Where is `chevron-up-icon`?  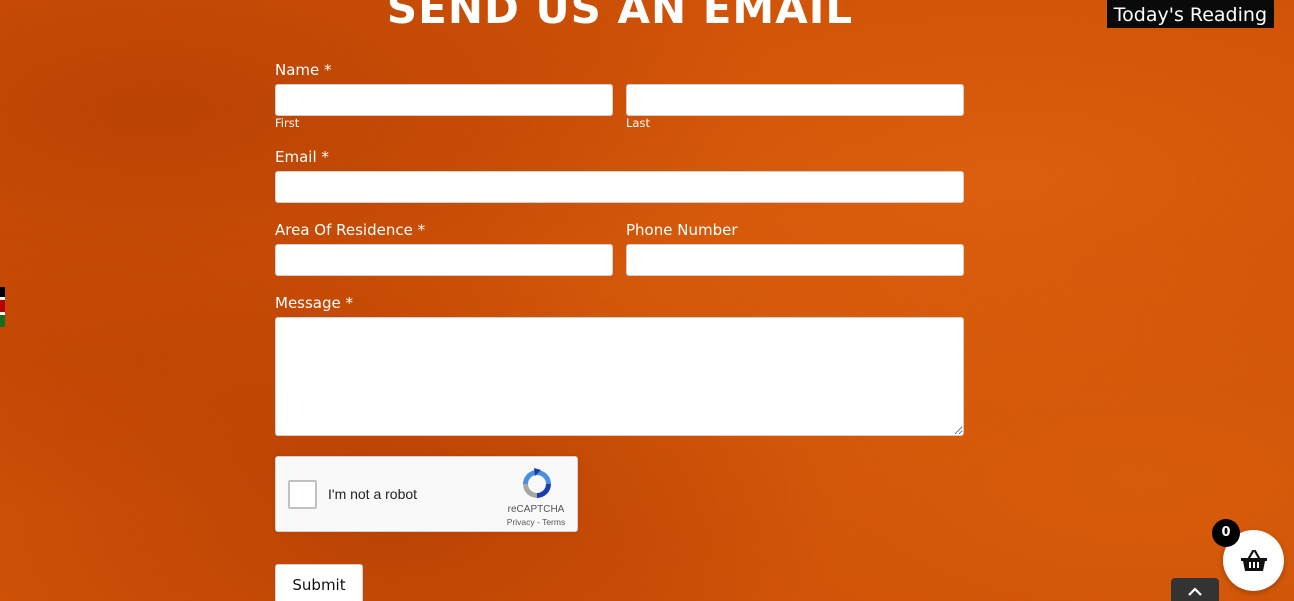
chevron-up-icon is located at coordinates (1195, 591).